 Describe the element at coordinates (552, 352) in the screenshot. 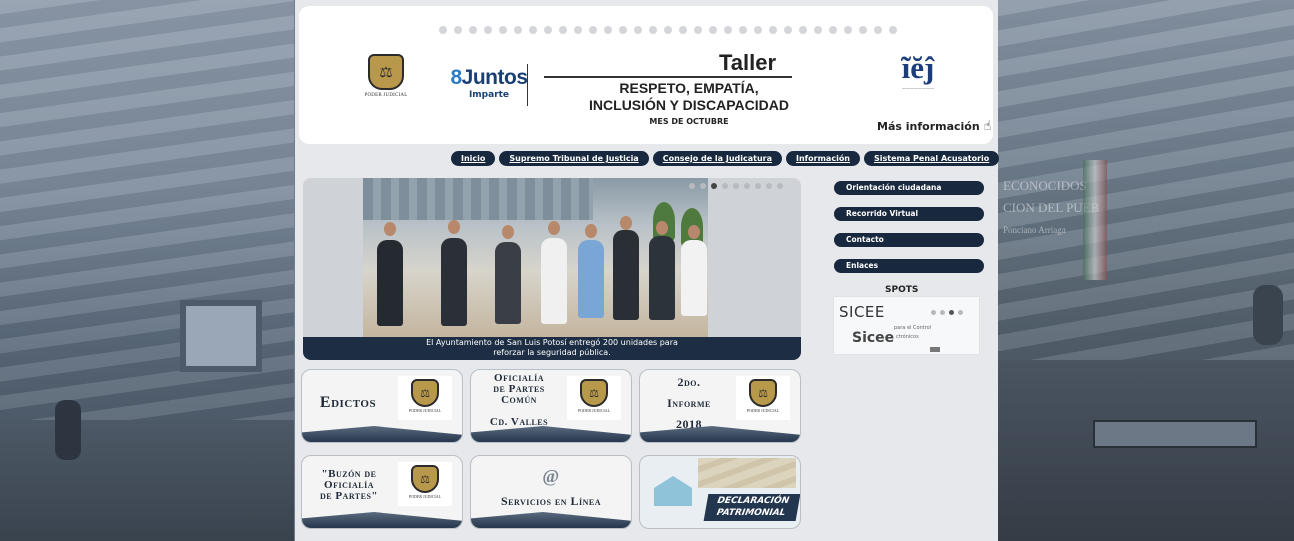

I see `slide-caption-line: reforzar la seguridad pública.` at that location.